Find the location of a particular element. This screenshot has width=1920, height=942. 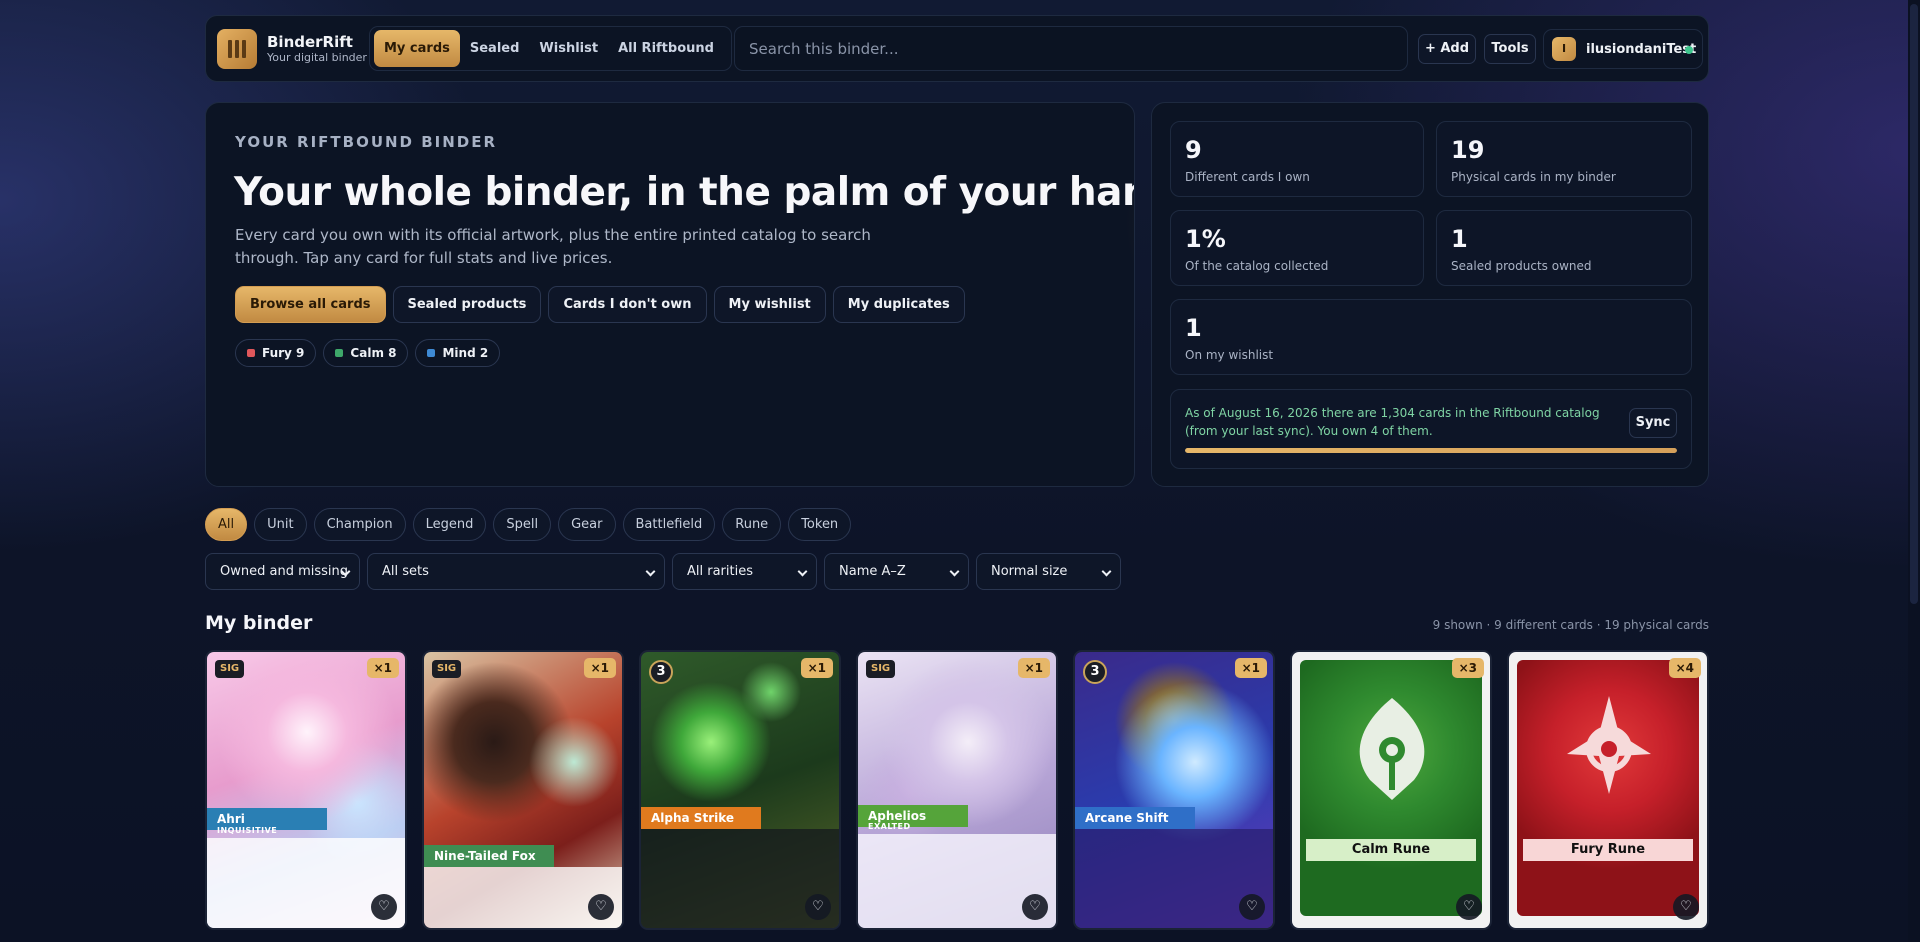

type-filter-rune: Rune is located at coordinates (752, 524).